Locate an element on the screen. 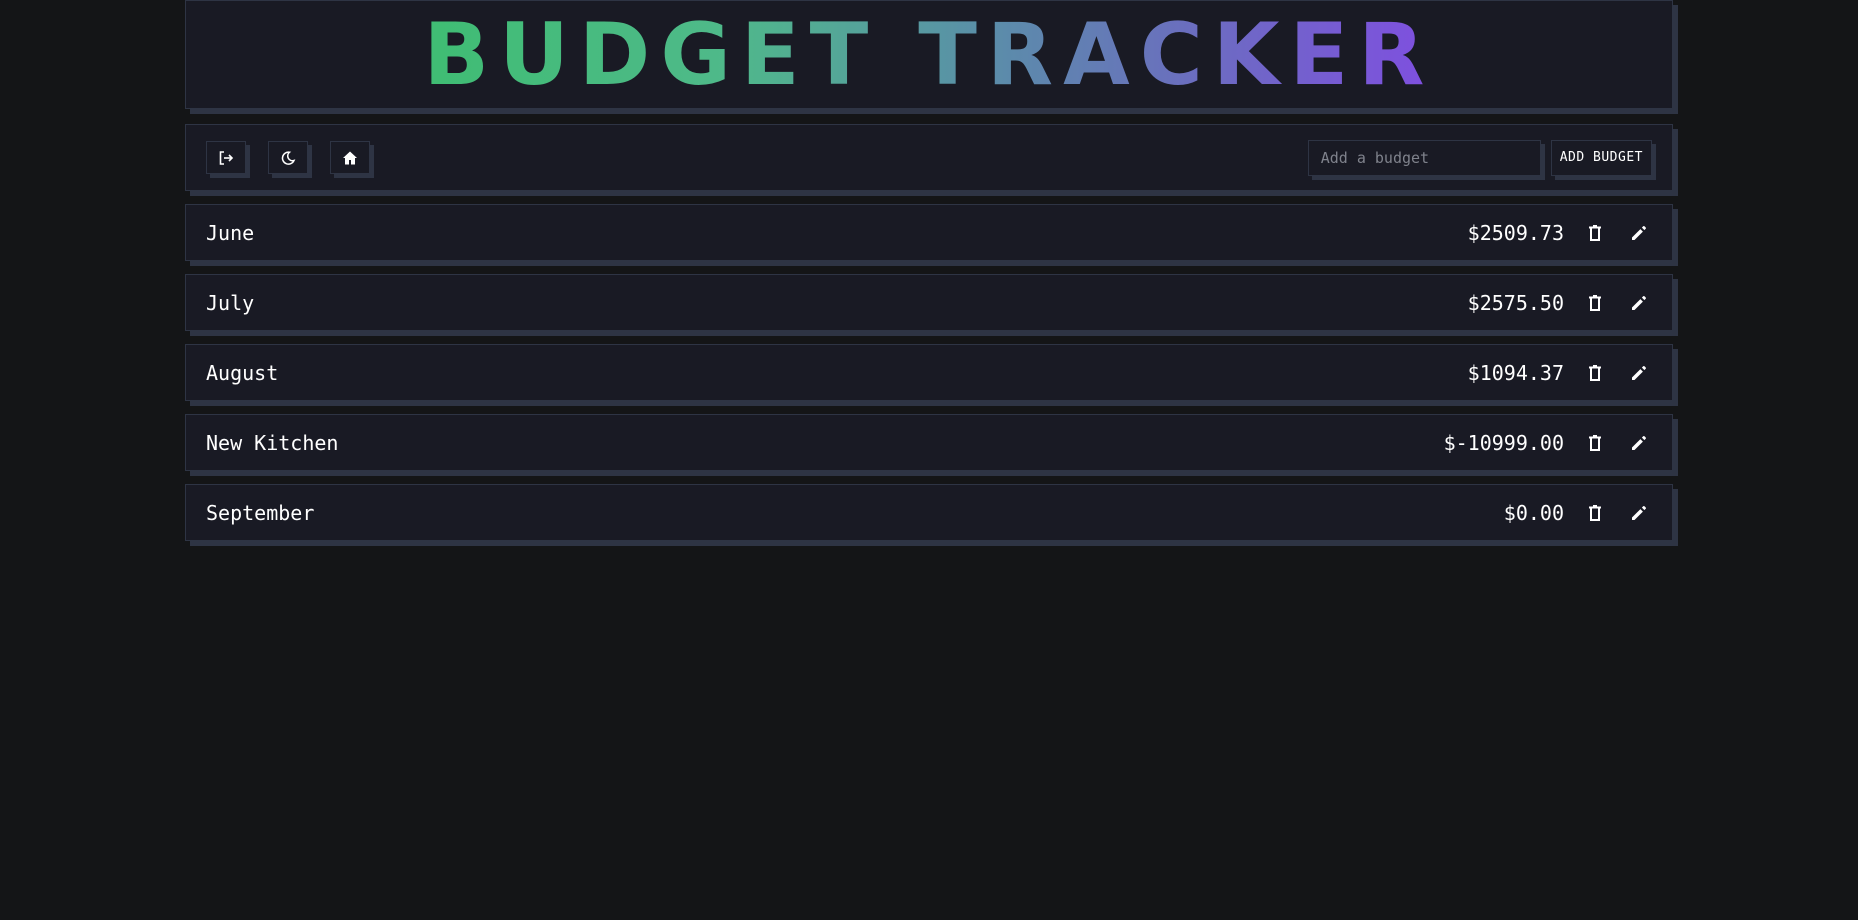 Image resolution: width=1858 pixels, height=920 pixels. list-item: New Kitchen $-10999.00 is located at coordinates (929, 442).